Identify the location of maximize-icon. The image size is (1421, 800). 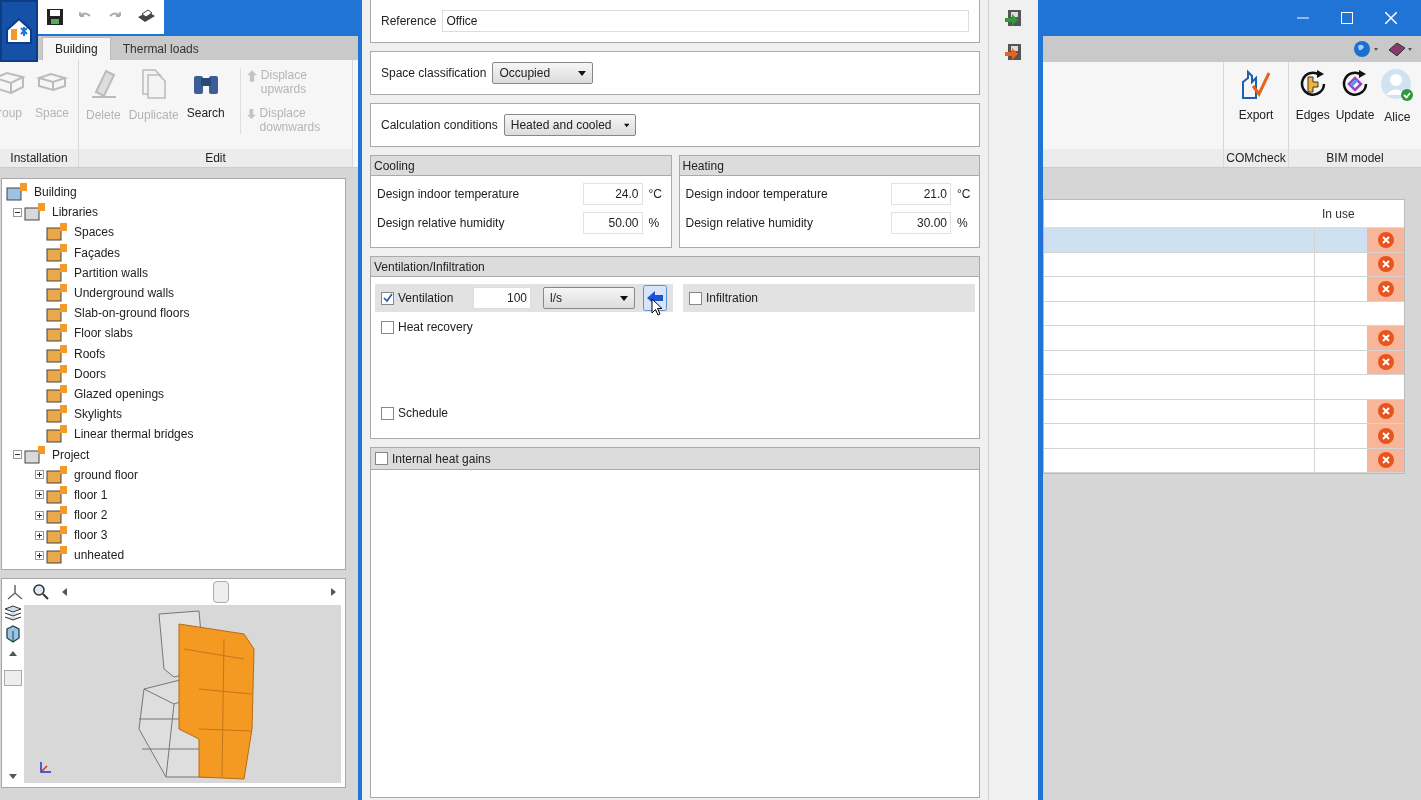
(1347, 18).